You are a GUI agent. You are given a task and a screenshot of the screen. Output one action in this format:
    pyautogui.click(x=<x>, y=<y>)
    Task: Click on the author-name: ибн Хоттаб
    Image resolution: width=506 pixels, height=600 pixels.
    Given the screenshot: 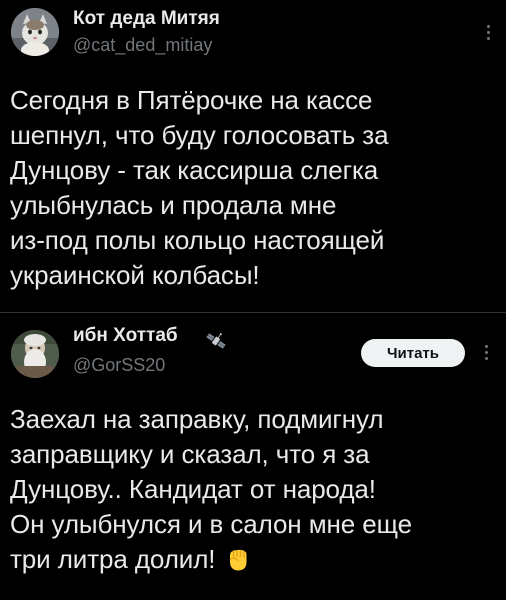 What is the action you would take?
    pyautogui.click(x=125, y=336)
    